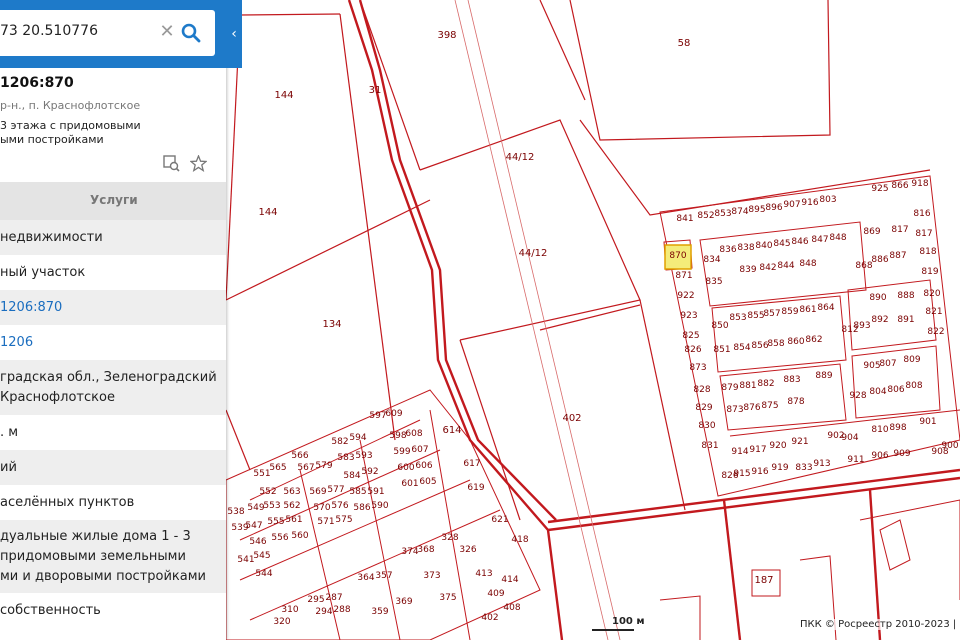 The height and width of the screenshot is (640, 960). I want to click on parcel-number-label: 562, so click(291, 506).